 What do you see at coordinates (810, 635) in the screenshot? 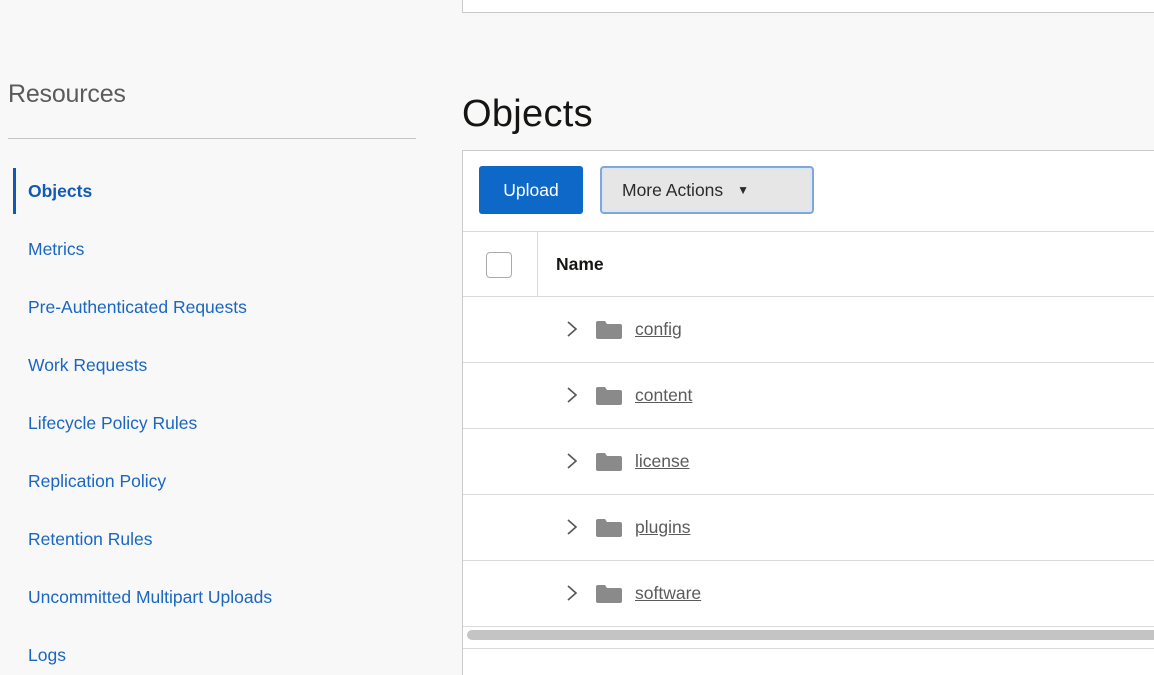
I see `horizontal-scrollbar` at bounding box center [810, 635].